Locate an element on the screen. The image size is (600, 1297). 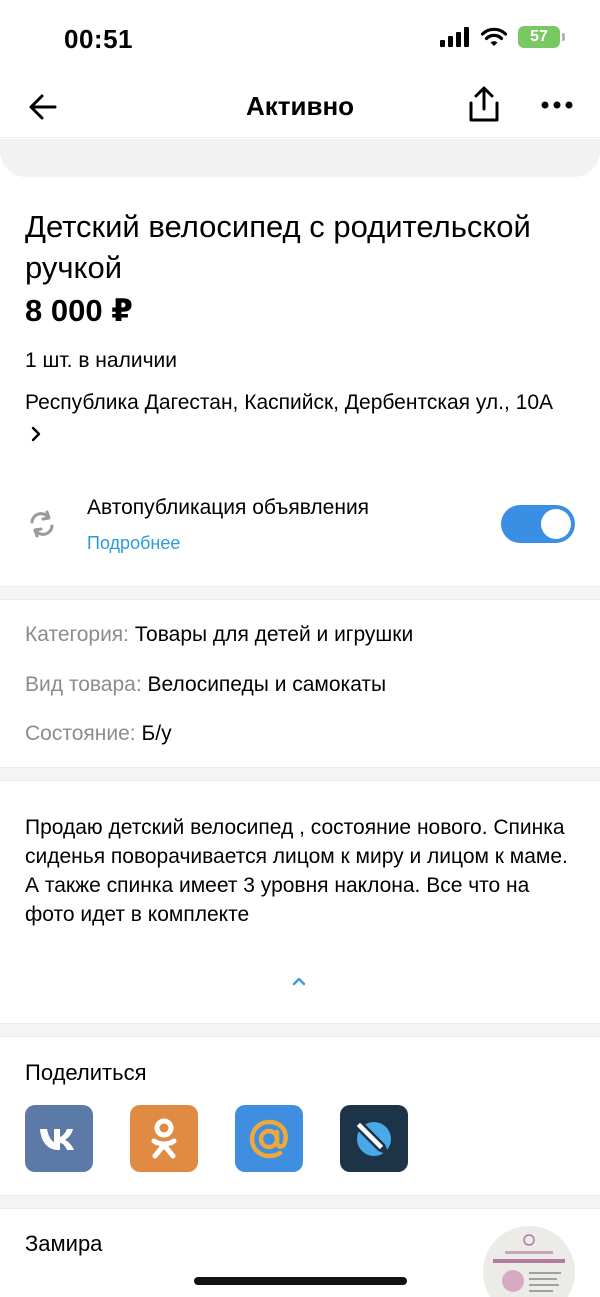
home-indicator is located at coordinates (300, 1281).